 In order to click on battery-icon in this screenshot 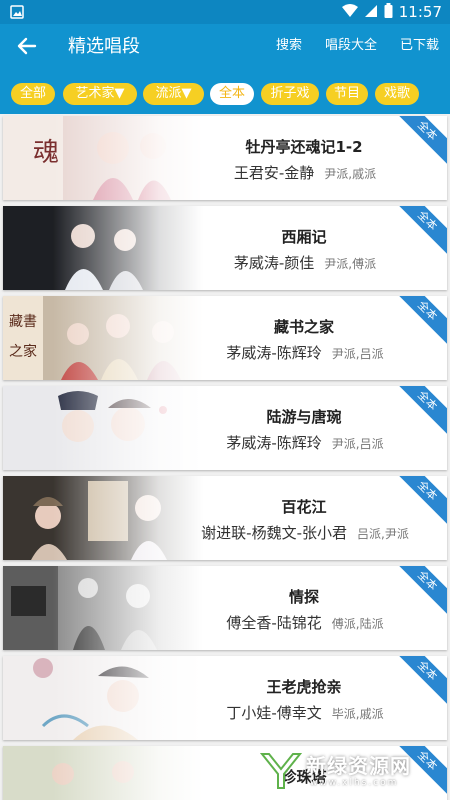, I will do `click(388, 12)`.